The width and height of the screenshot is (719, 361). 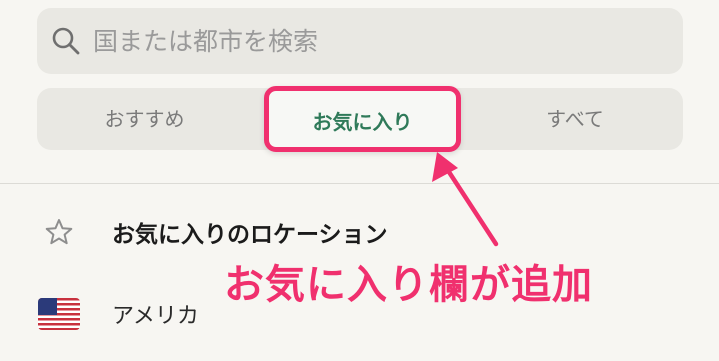 What do you see at coordinates (408, 285) in the screenshot?
I see `annotation-caption: お気に入り欄が追加` at bounding box center [408, 285].